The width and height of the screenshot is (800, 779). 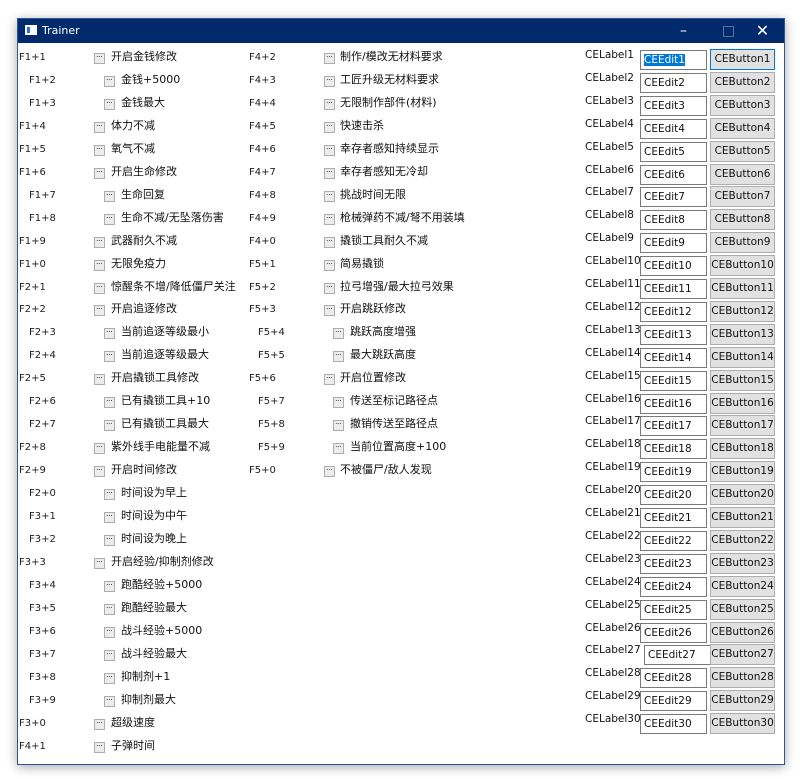 What do you see at coordinates (742, 678) in the screenshot?
I see `ce-button: CEButton28` at bounding box center [742, 678].